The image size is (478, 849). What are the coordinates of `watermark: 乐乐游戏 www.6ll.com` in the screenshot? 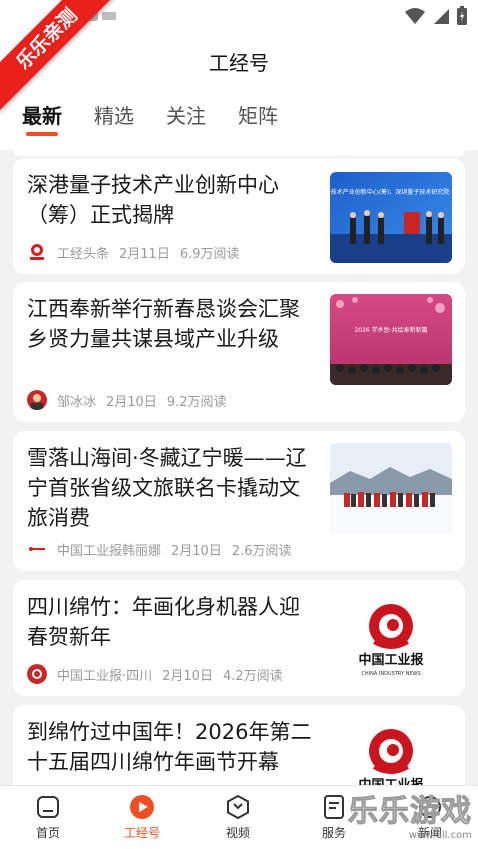 It's located at (410, 814).